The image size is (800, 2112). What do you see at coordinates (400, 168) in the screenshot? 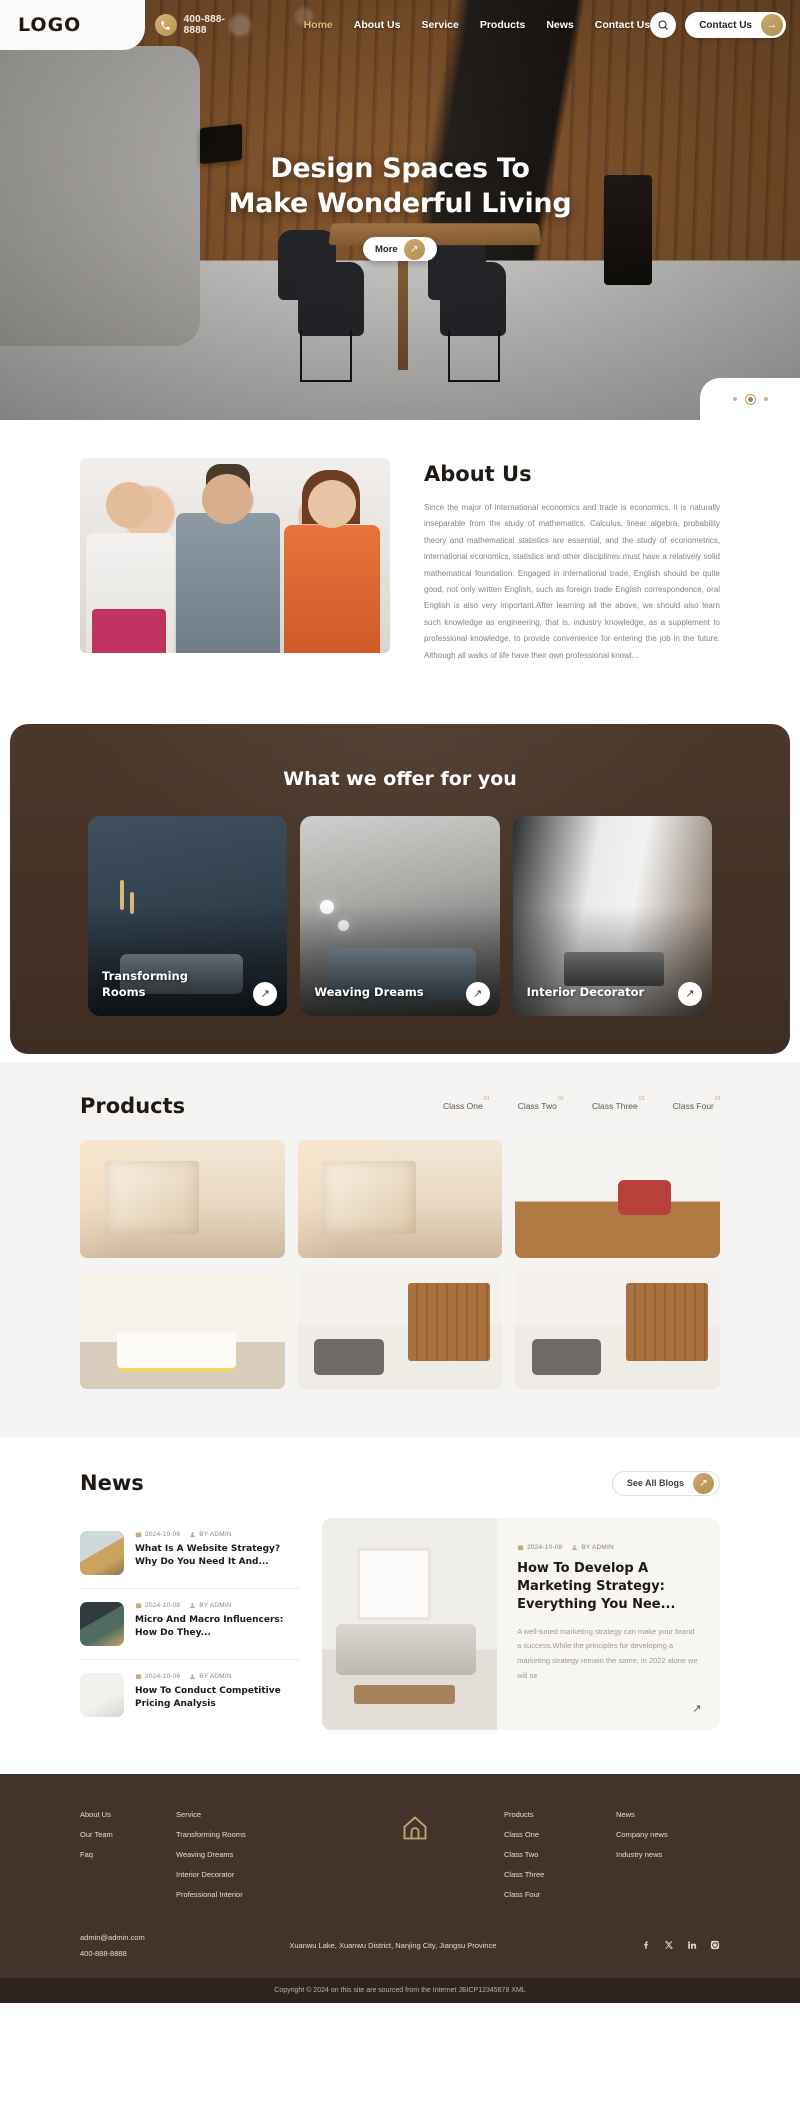
I see `hero-title-line-1: Design Spaces To` at bounding box center [400, 168].